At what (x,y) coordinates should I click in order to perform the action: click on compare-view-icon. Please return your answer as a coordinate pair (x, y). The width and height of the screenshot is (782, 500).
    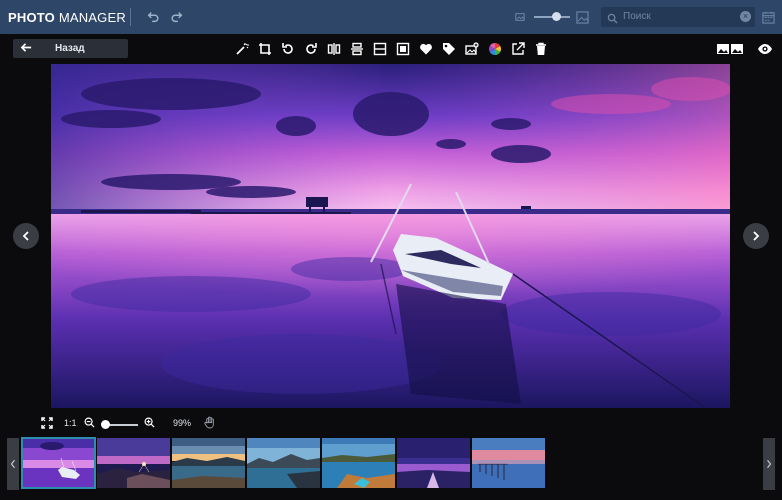
    Looking at the image, I should click on (730, 48).